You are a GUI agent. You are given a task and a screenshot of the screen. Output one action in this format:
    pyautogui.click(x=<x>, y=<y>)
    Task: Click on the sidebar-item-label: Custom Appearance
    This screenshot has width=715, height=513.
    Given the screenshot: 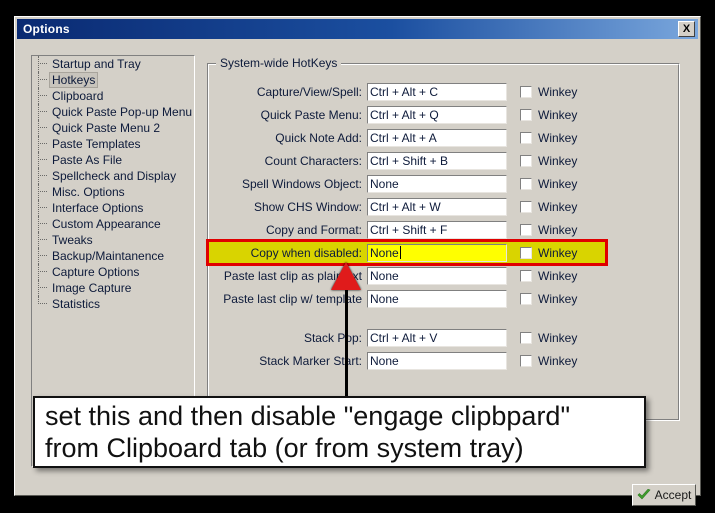 What is the action you would take?
    pyautogui.click(x=106, y=224)
    